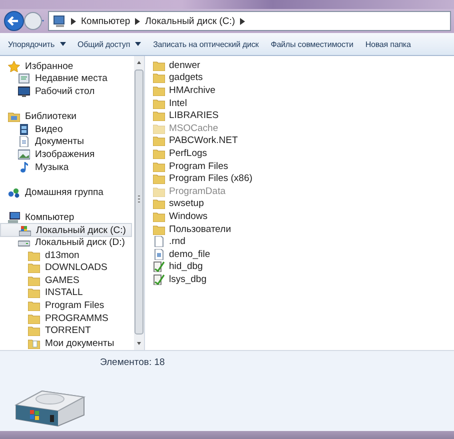  What do you see at coordinates (303, 241) in the screenshot?
I see `file-item: .rnd` at bounding box center [303, 241].